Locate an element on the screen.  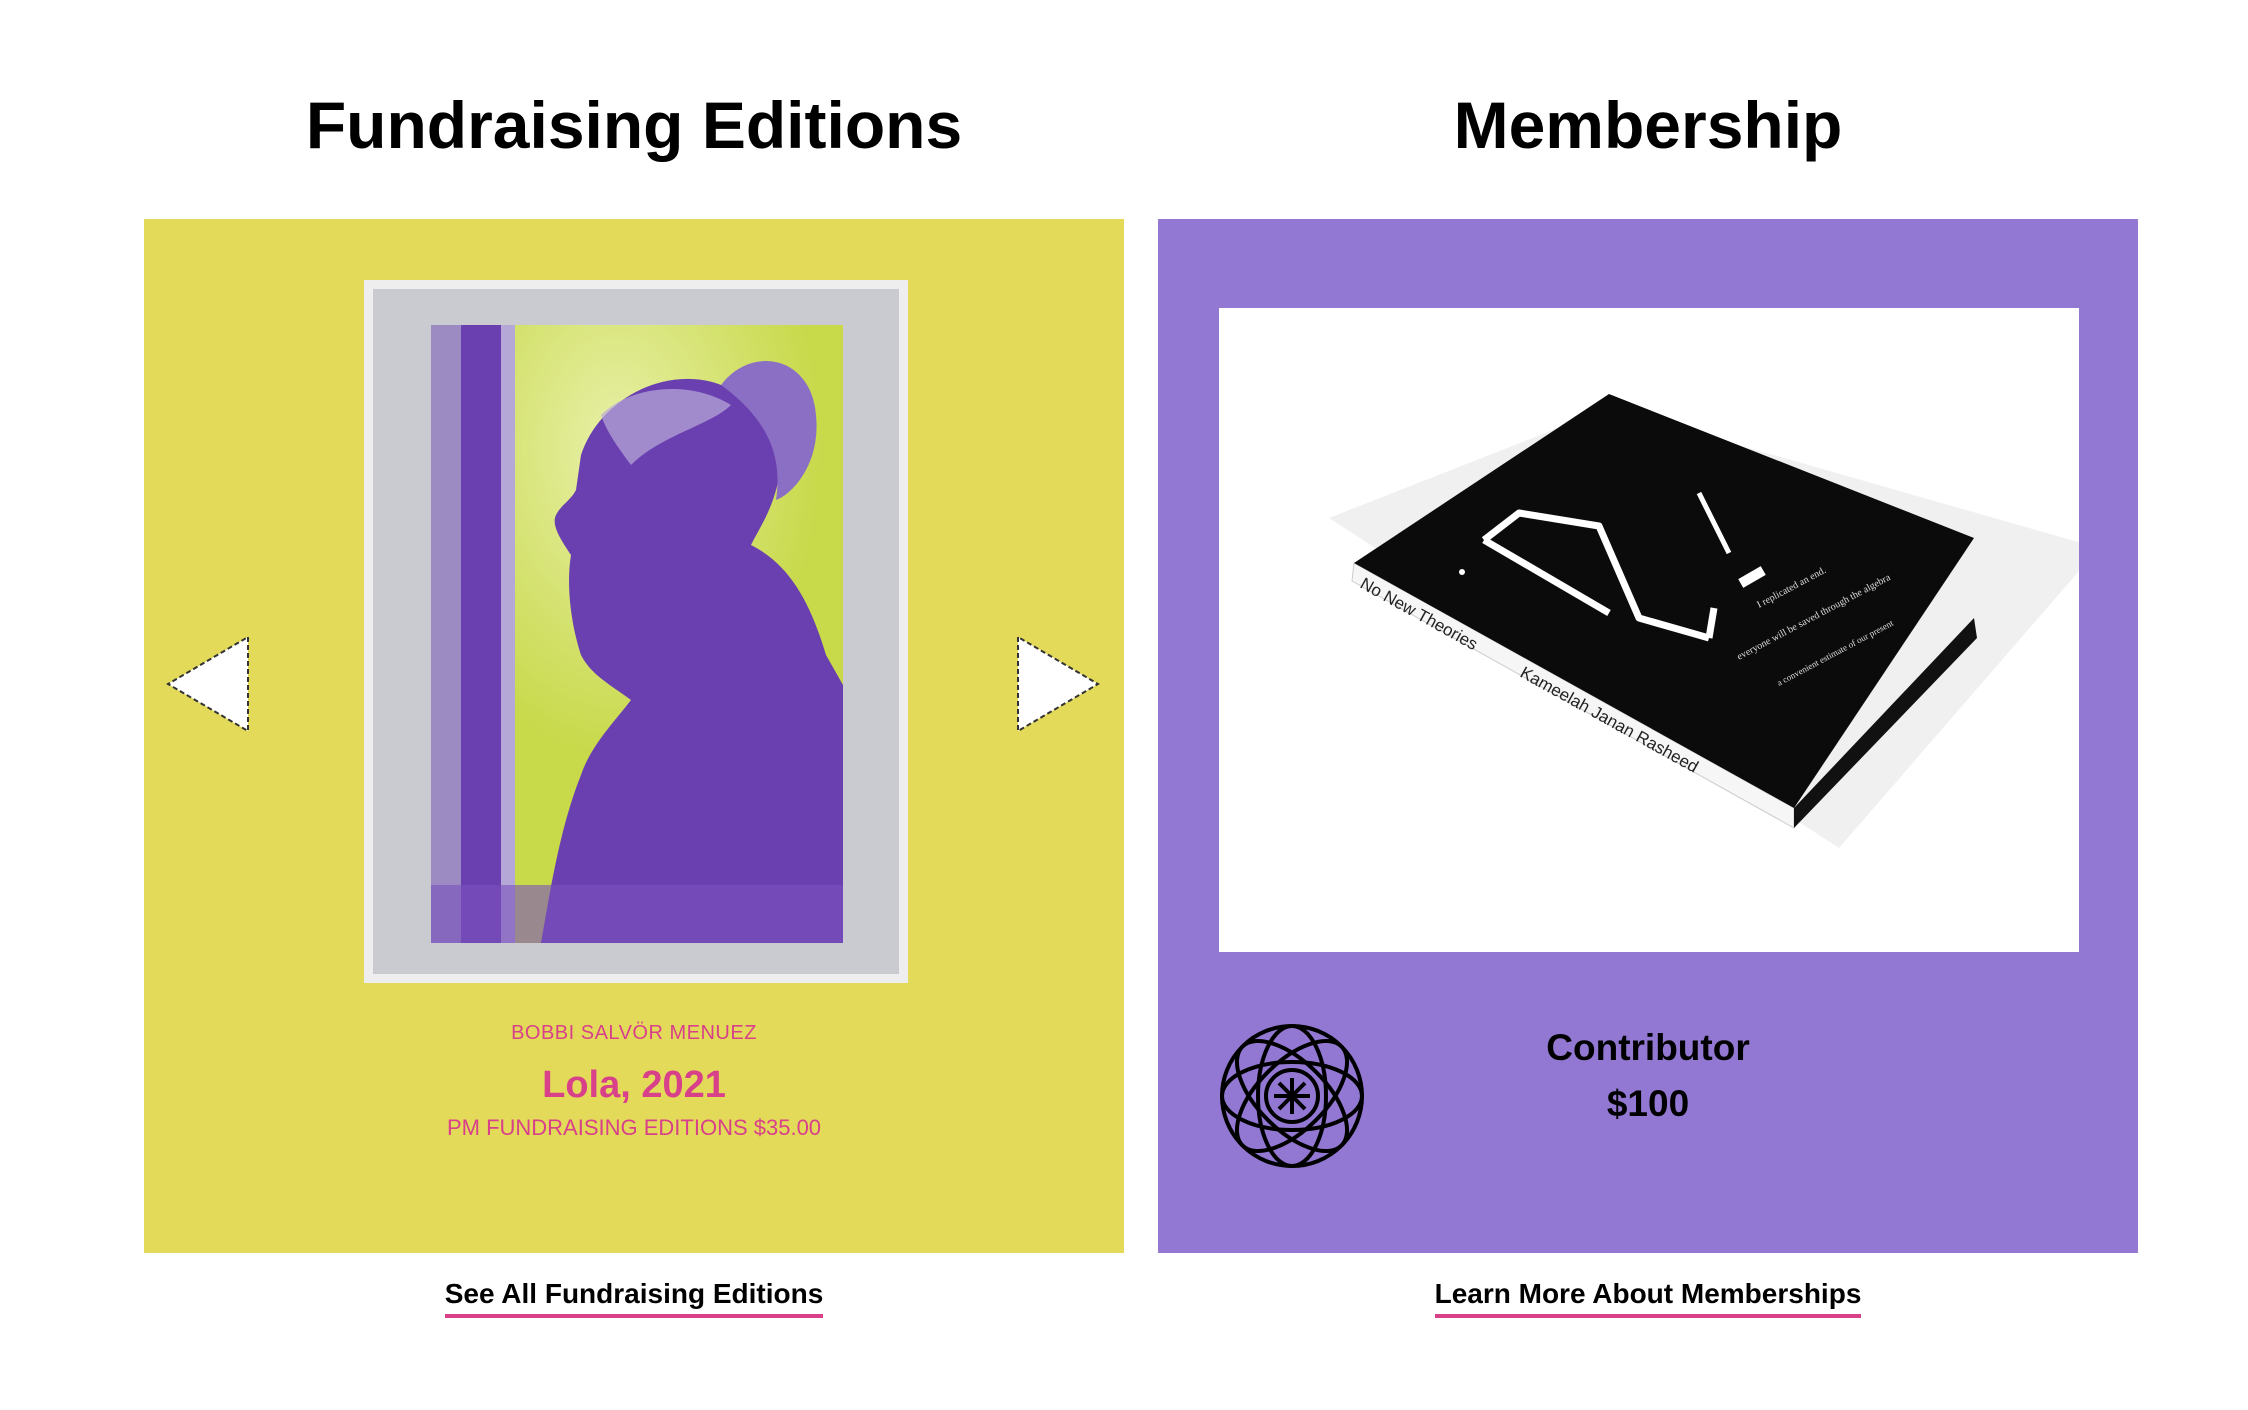
edition-image is located at coordinates (636, 631).